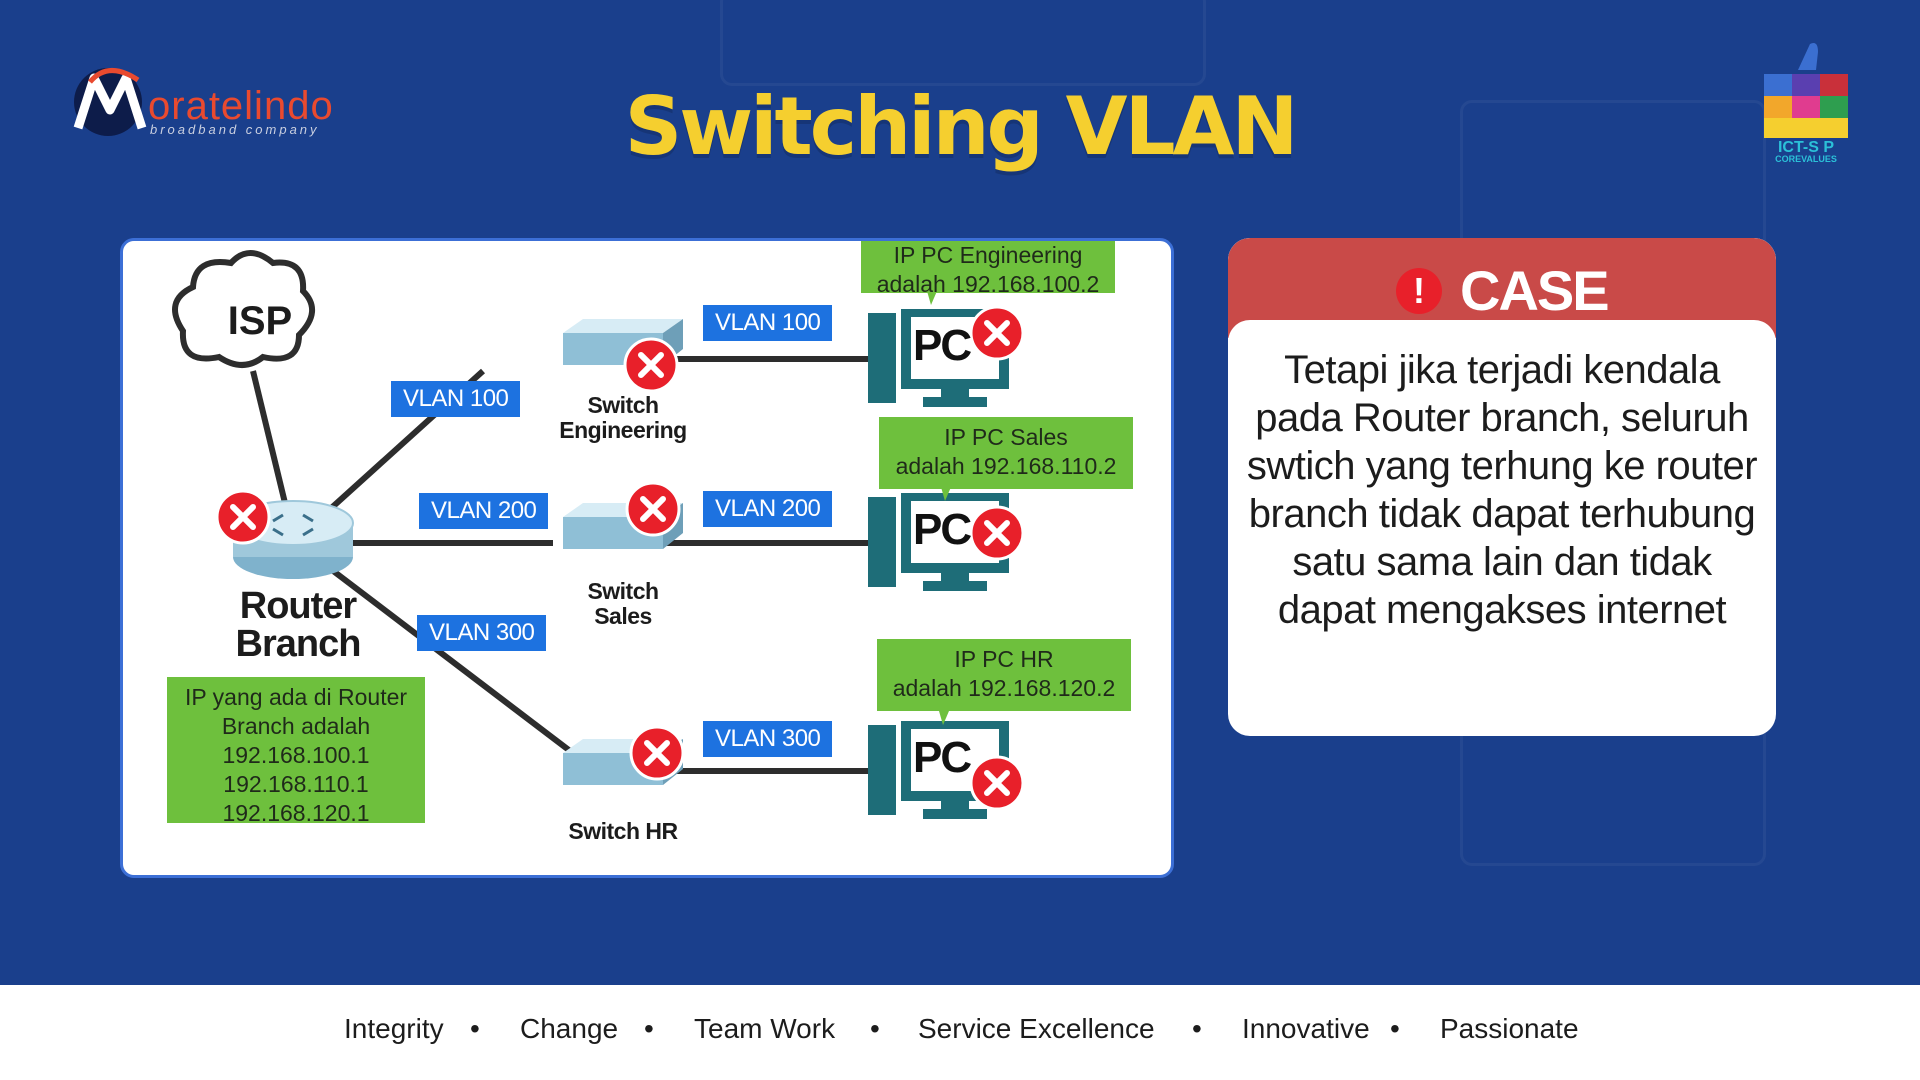  I want to click on switch-engineering-error-icon, so click(651, 365).